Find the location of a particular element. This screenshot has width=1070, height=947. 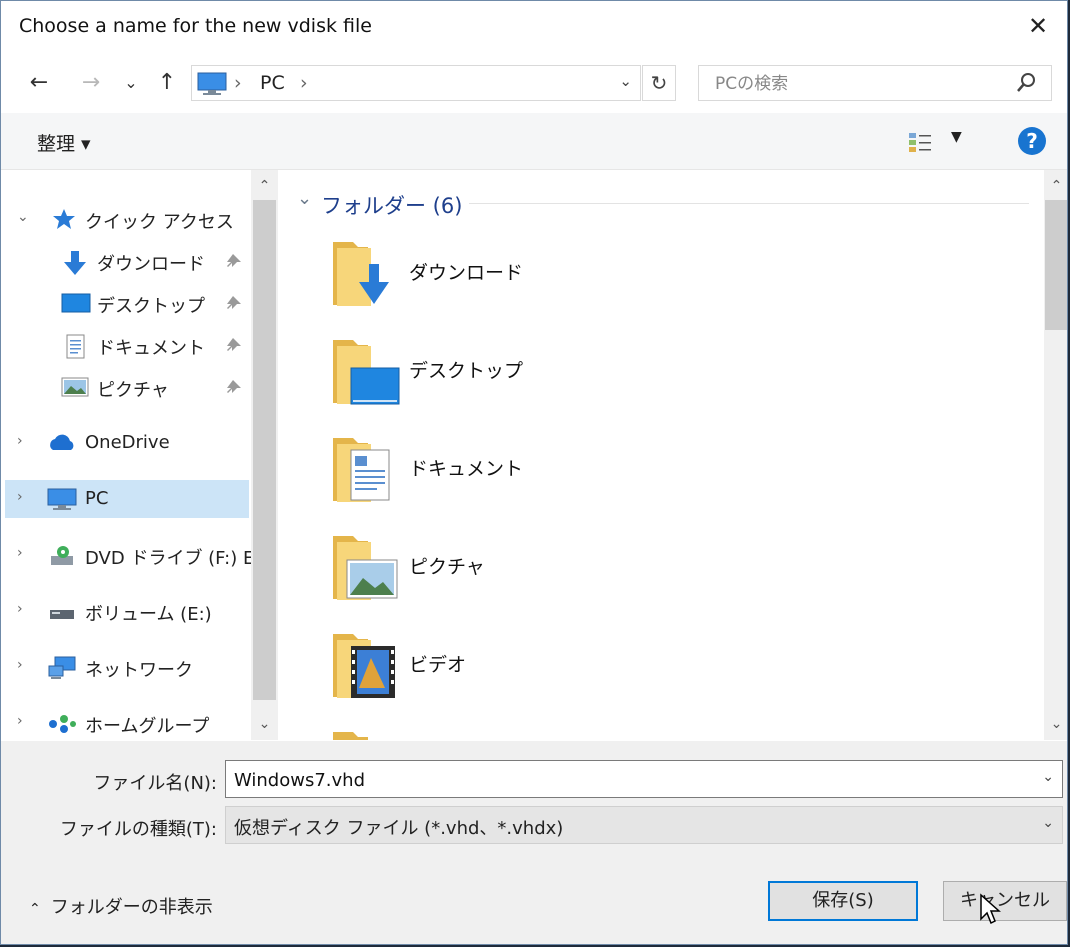

hide-folders-toggle: ⌃ フォルダーの非表示 is located at coordinates (121, 906).